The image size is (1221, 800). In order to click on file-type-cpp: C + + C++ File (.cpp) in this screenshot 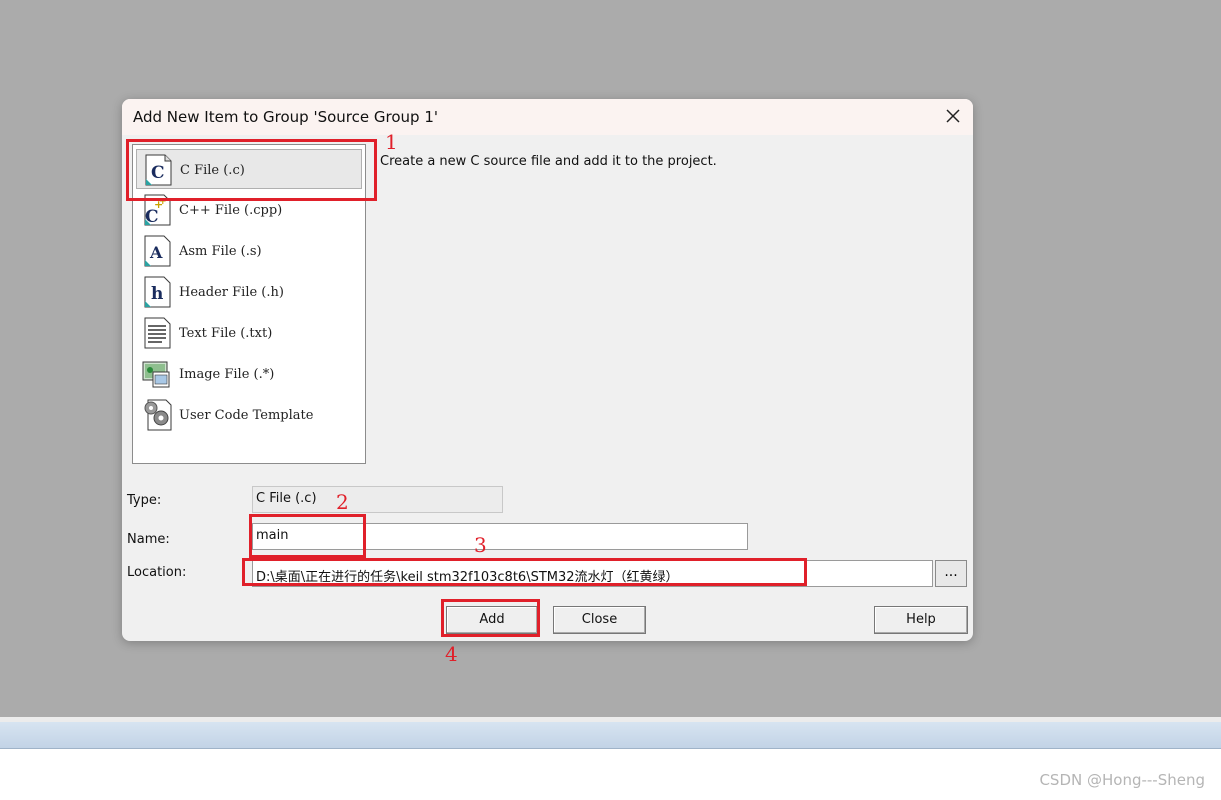, I will do `click(249, 210)`.